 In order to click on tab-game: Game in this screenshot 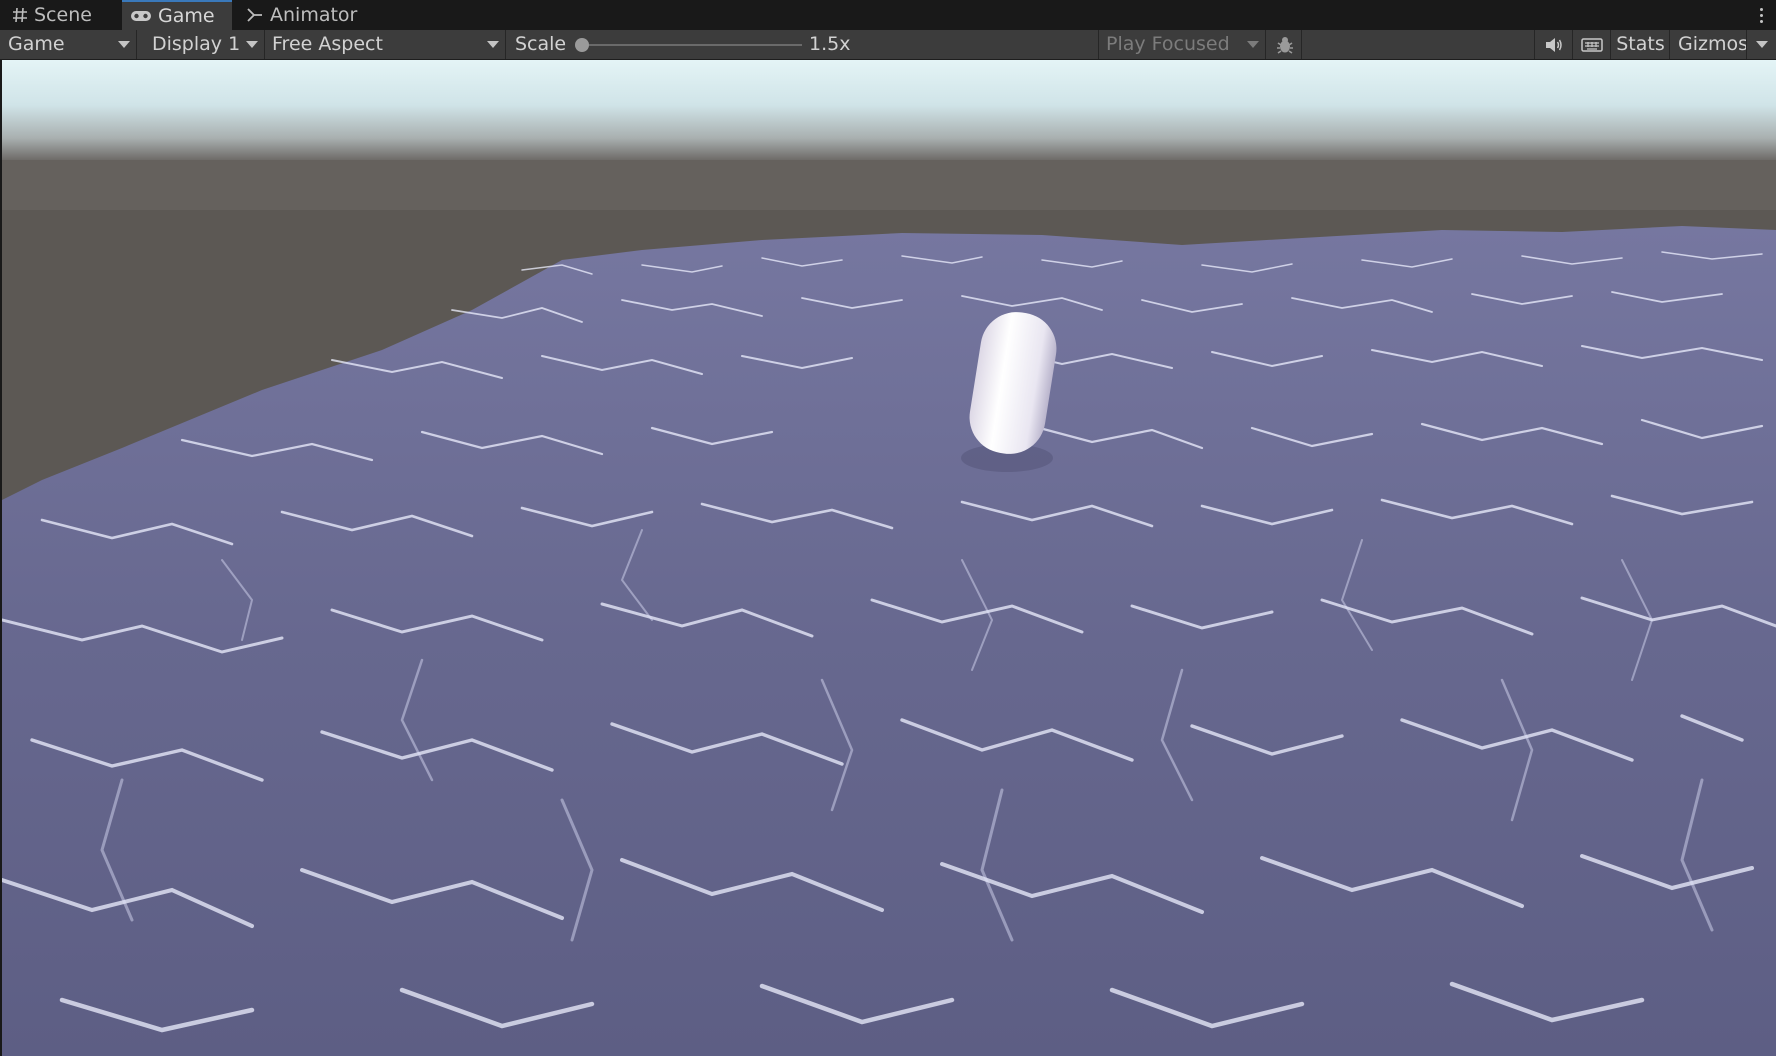, I will do `click(177, 15)`.